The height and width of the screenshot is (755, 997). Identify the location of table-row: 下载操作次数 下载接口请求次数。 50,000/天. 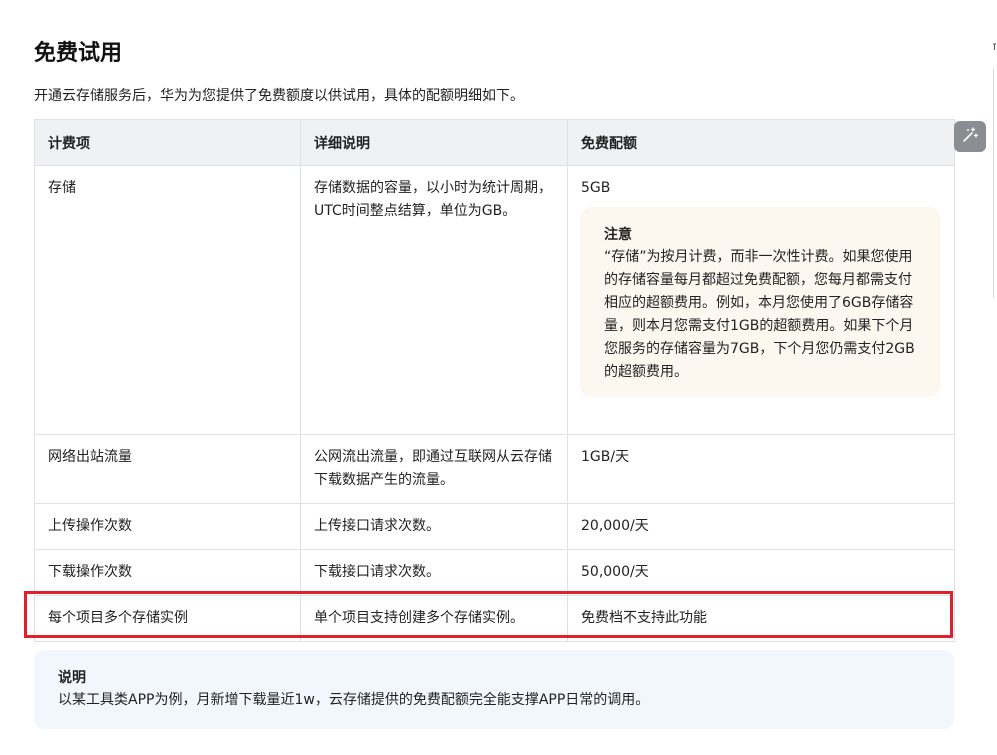
(494, 572).